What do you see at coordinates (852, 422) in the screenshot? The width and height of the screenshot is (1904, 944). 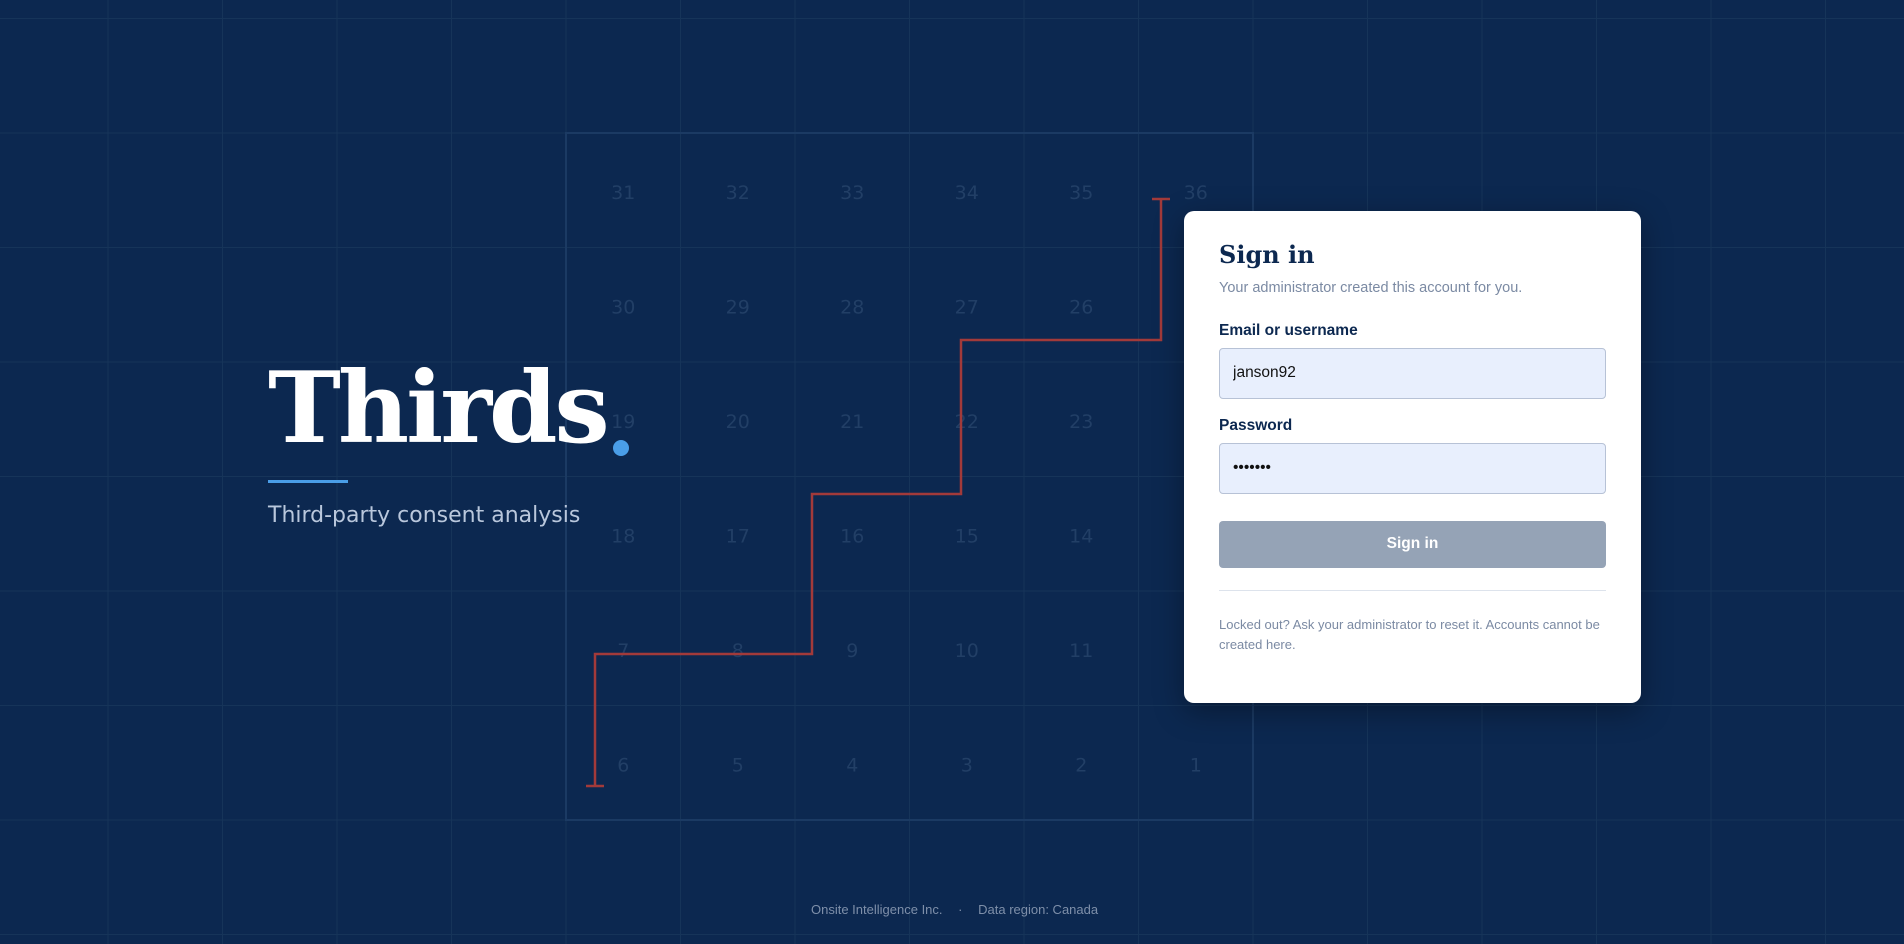 I see `board-cell-number: 21` at bounding box center [852, 422].